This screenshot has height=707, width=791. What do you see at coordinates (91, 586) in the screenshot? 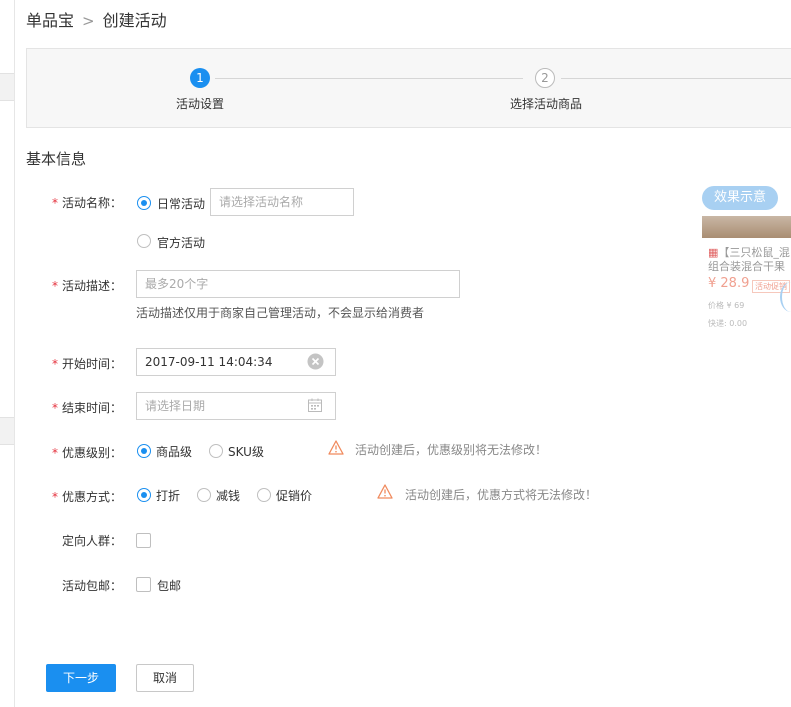
I see `free-shipping-label: 活动包邮：` at bounding box center [91, 586].